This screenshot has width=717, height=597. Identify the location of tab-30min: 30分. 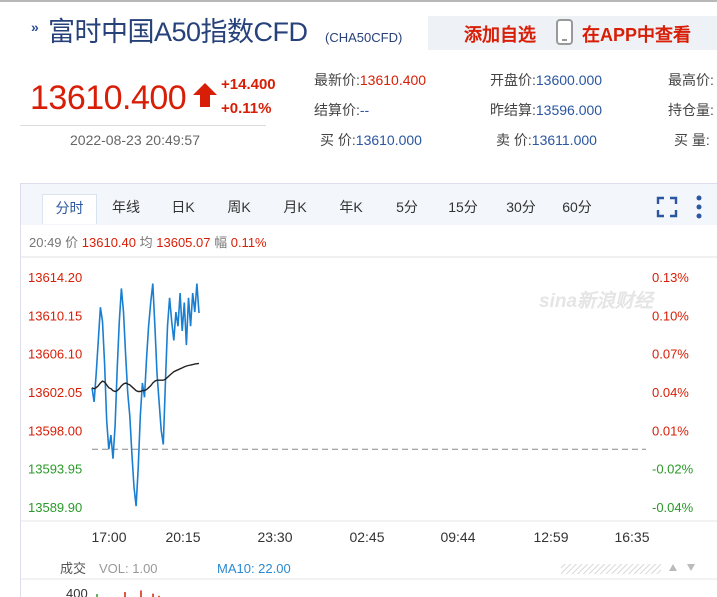
(521, 209).